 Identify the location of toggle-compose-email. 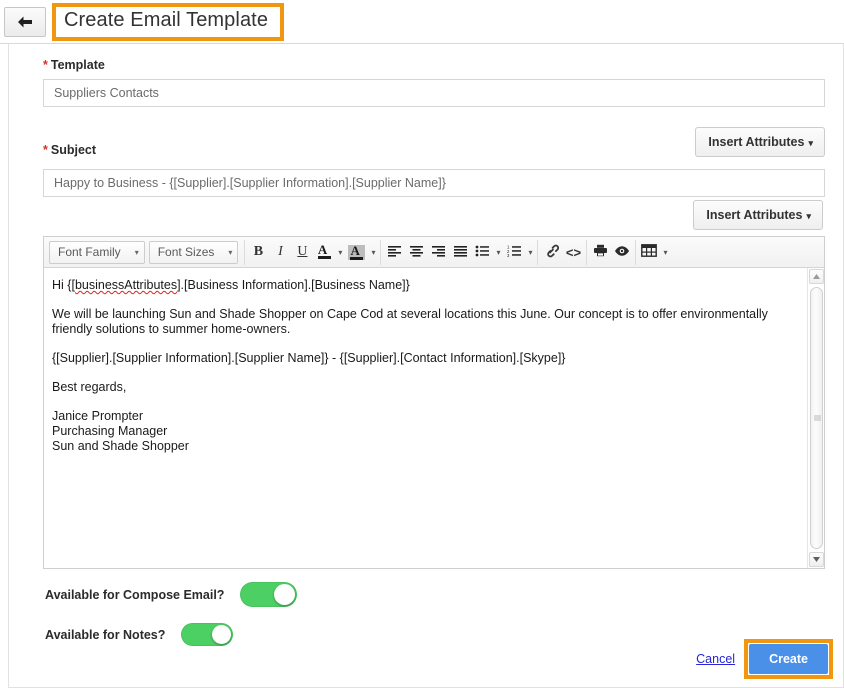
(269, 594).